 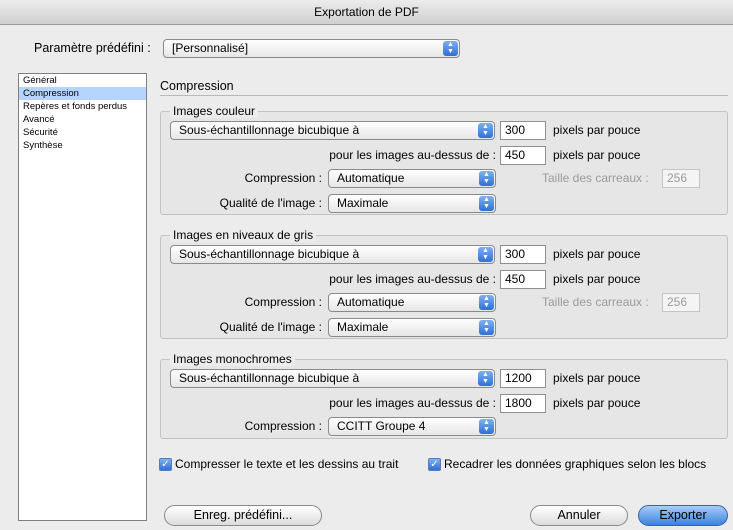 I want to click on sidebar-item-advanced: Avancé, so click(x=82, y=119).